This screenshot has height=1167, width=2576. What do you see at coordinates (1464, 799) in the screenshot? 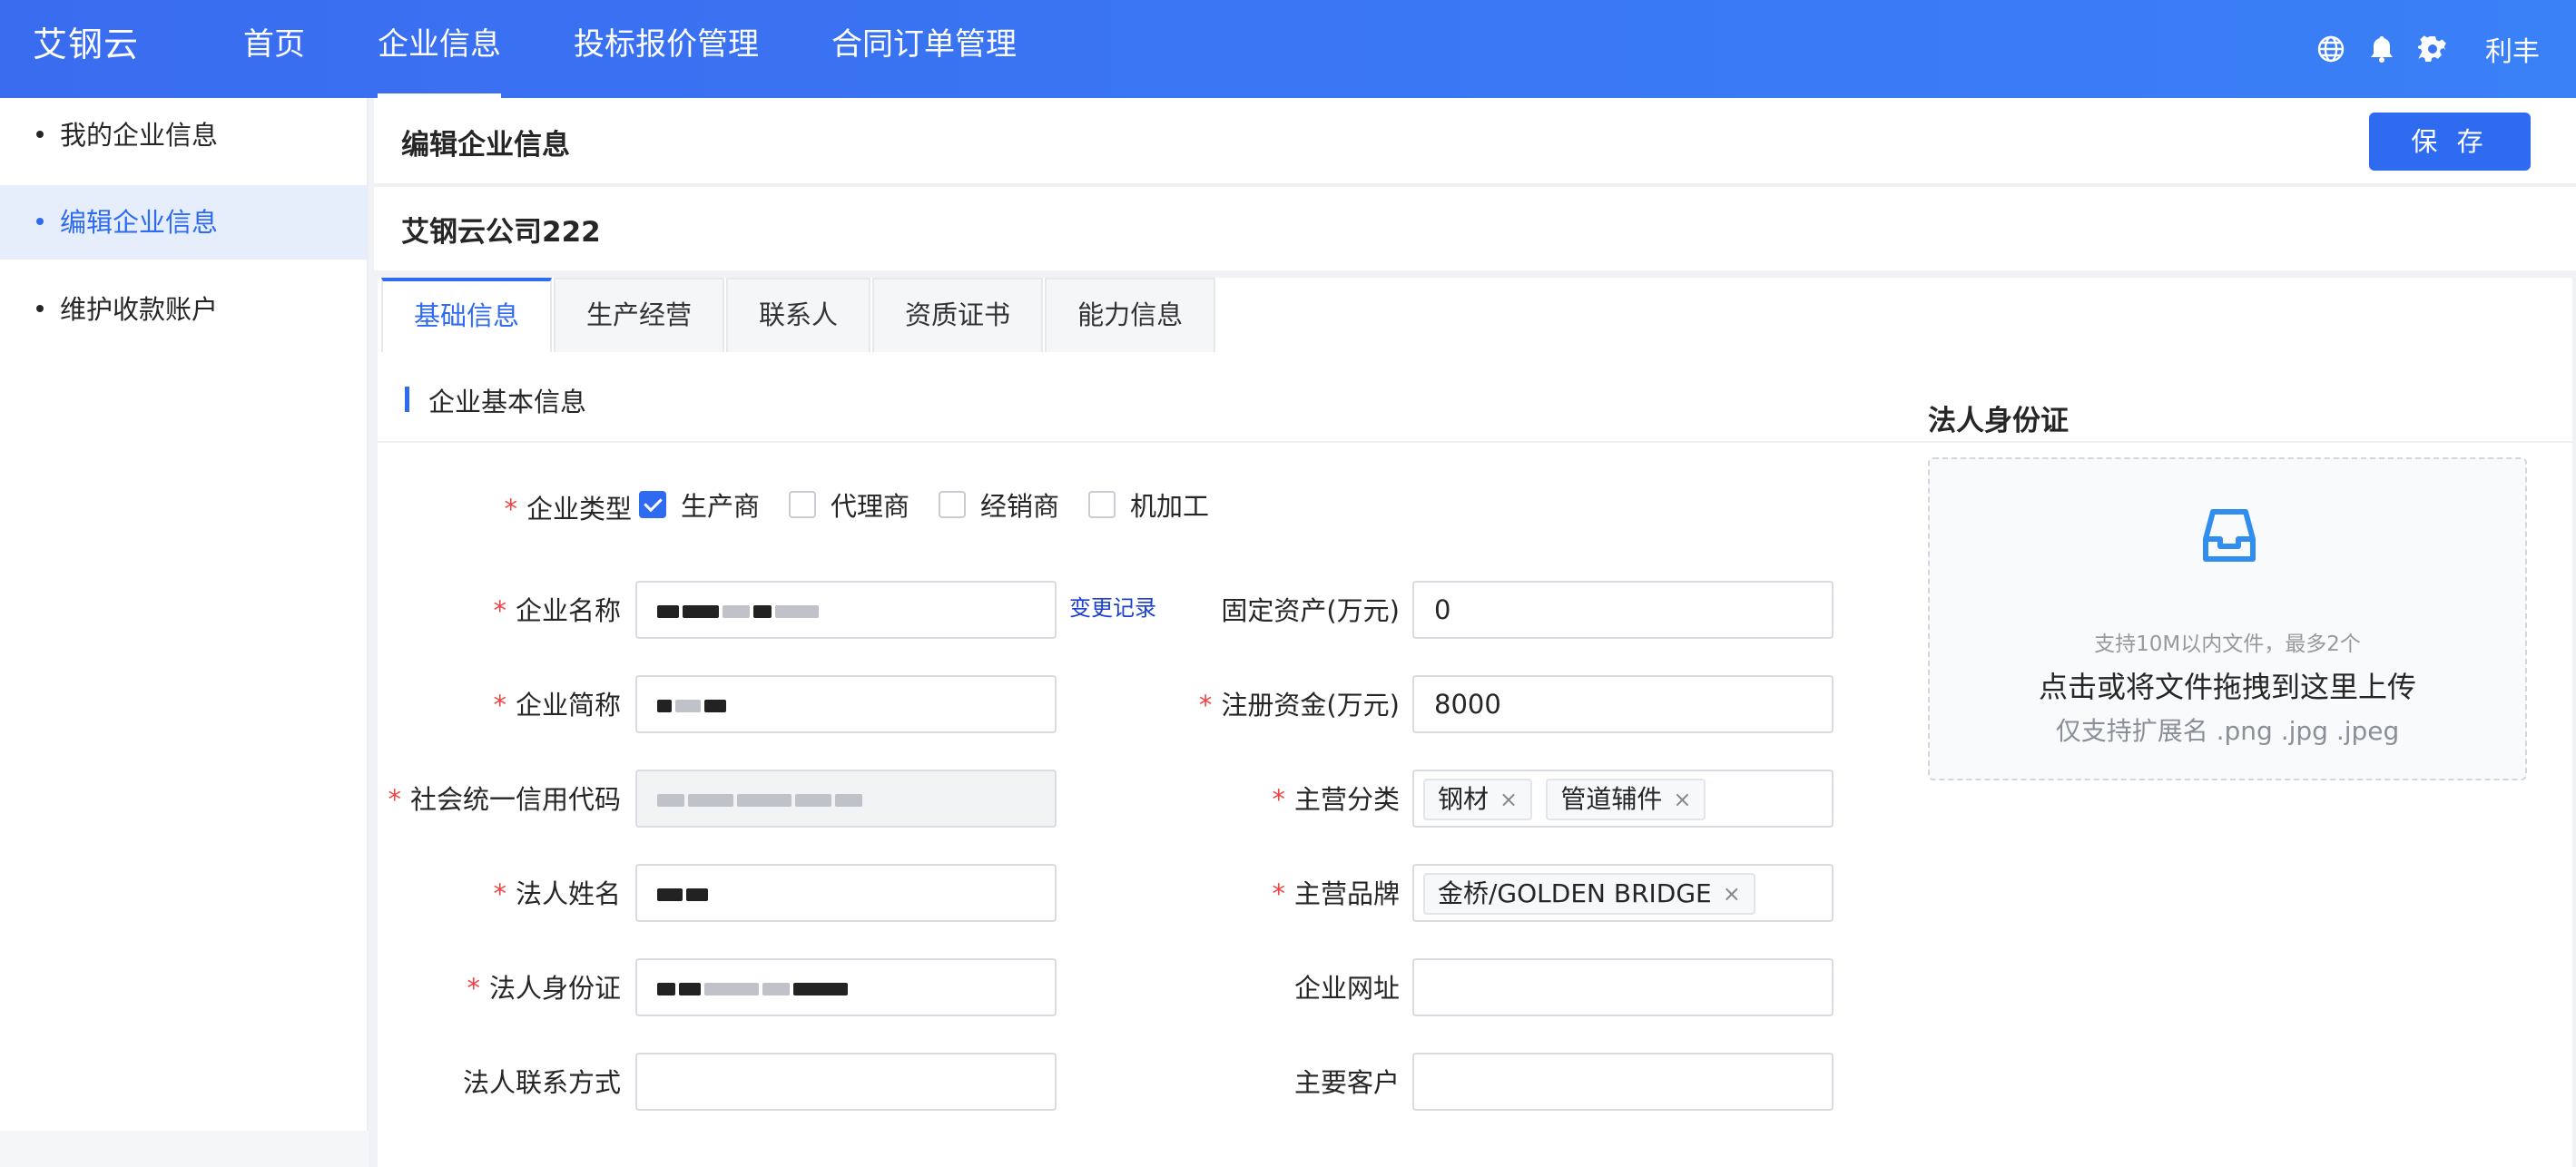
I see `tag-label: 钢材` at bounding box center [1464, 799].